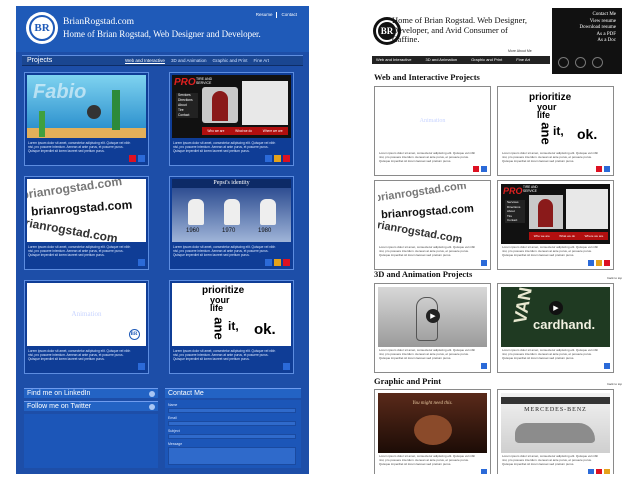  What do you see at coordinates (175, 444) in the screenshot?
I see `message-label: Message` at bounding box center [175, 444].